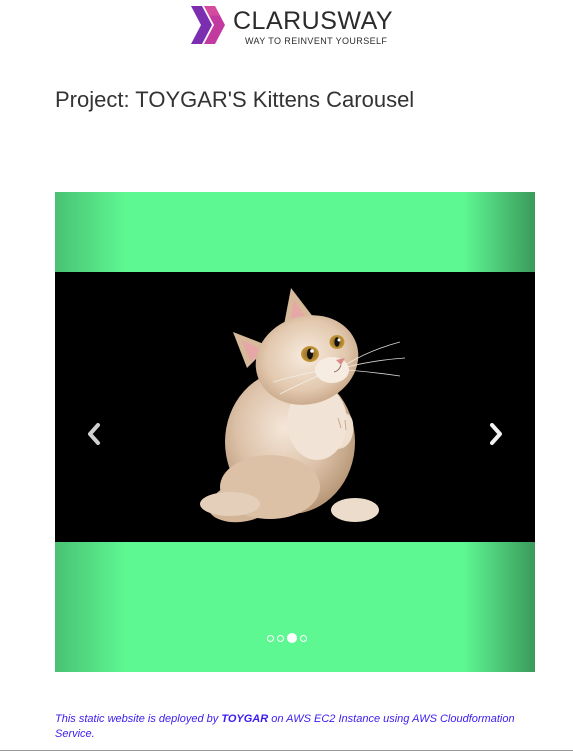 Image resolution: width=573 pixels, height=753 pixels. I want to click on chevron-right-icon, so click(496, 434).